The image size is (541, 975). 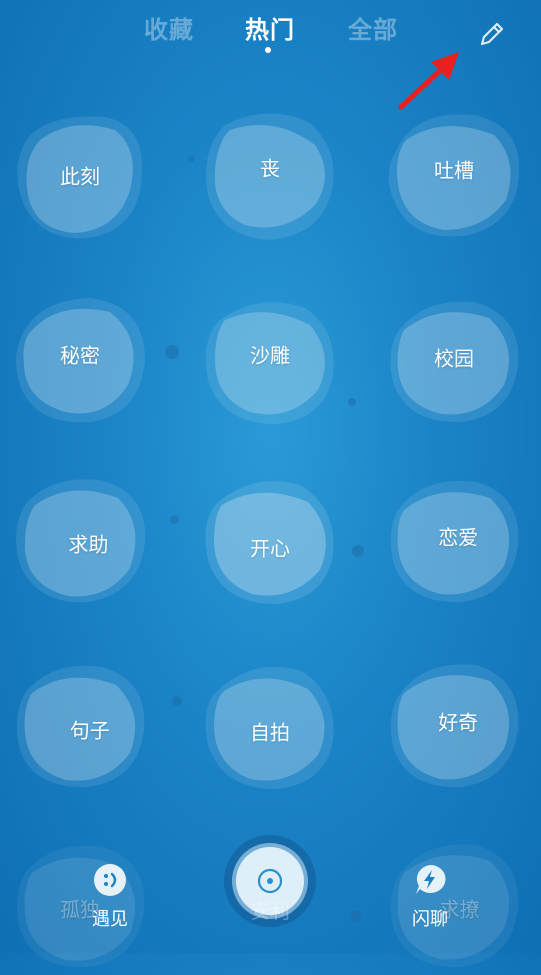 I want to click on topic-label: 此刻, so click(x=80, y=176).